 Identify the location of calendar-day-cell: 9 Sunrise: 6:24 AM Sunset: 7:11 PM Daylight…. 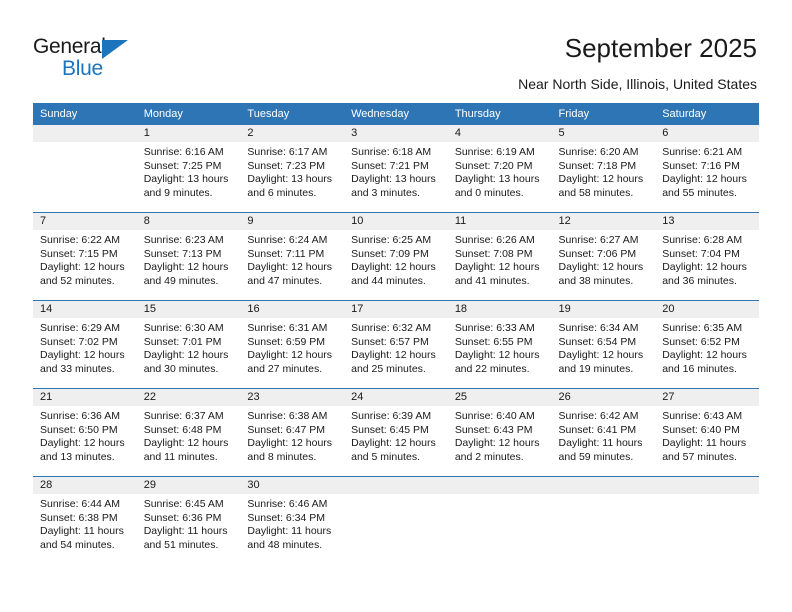
(292, 256).